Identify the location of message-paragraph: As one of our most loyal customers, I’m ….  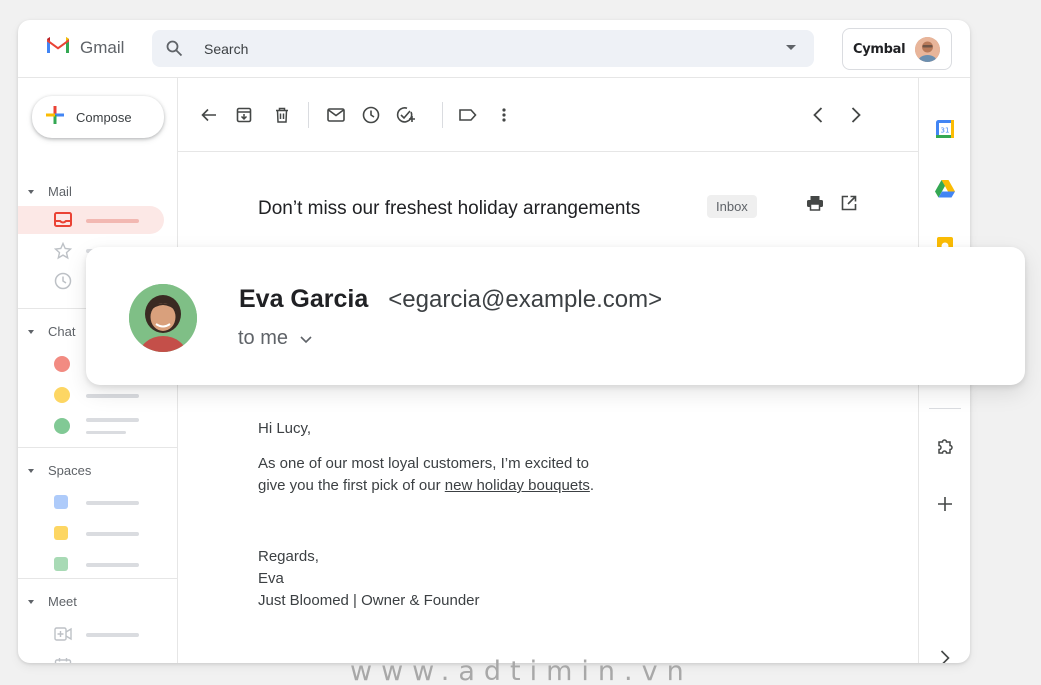
(426, 475).